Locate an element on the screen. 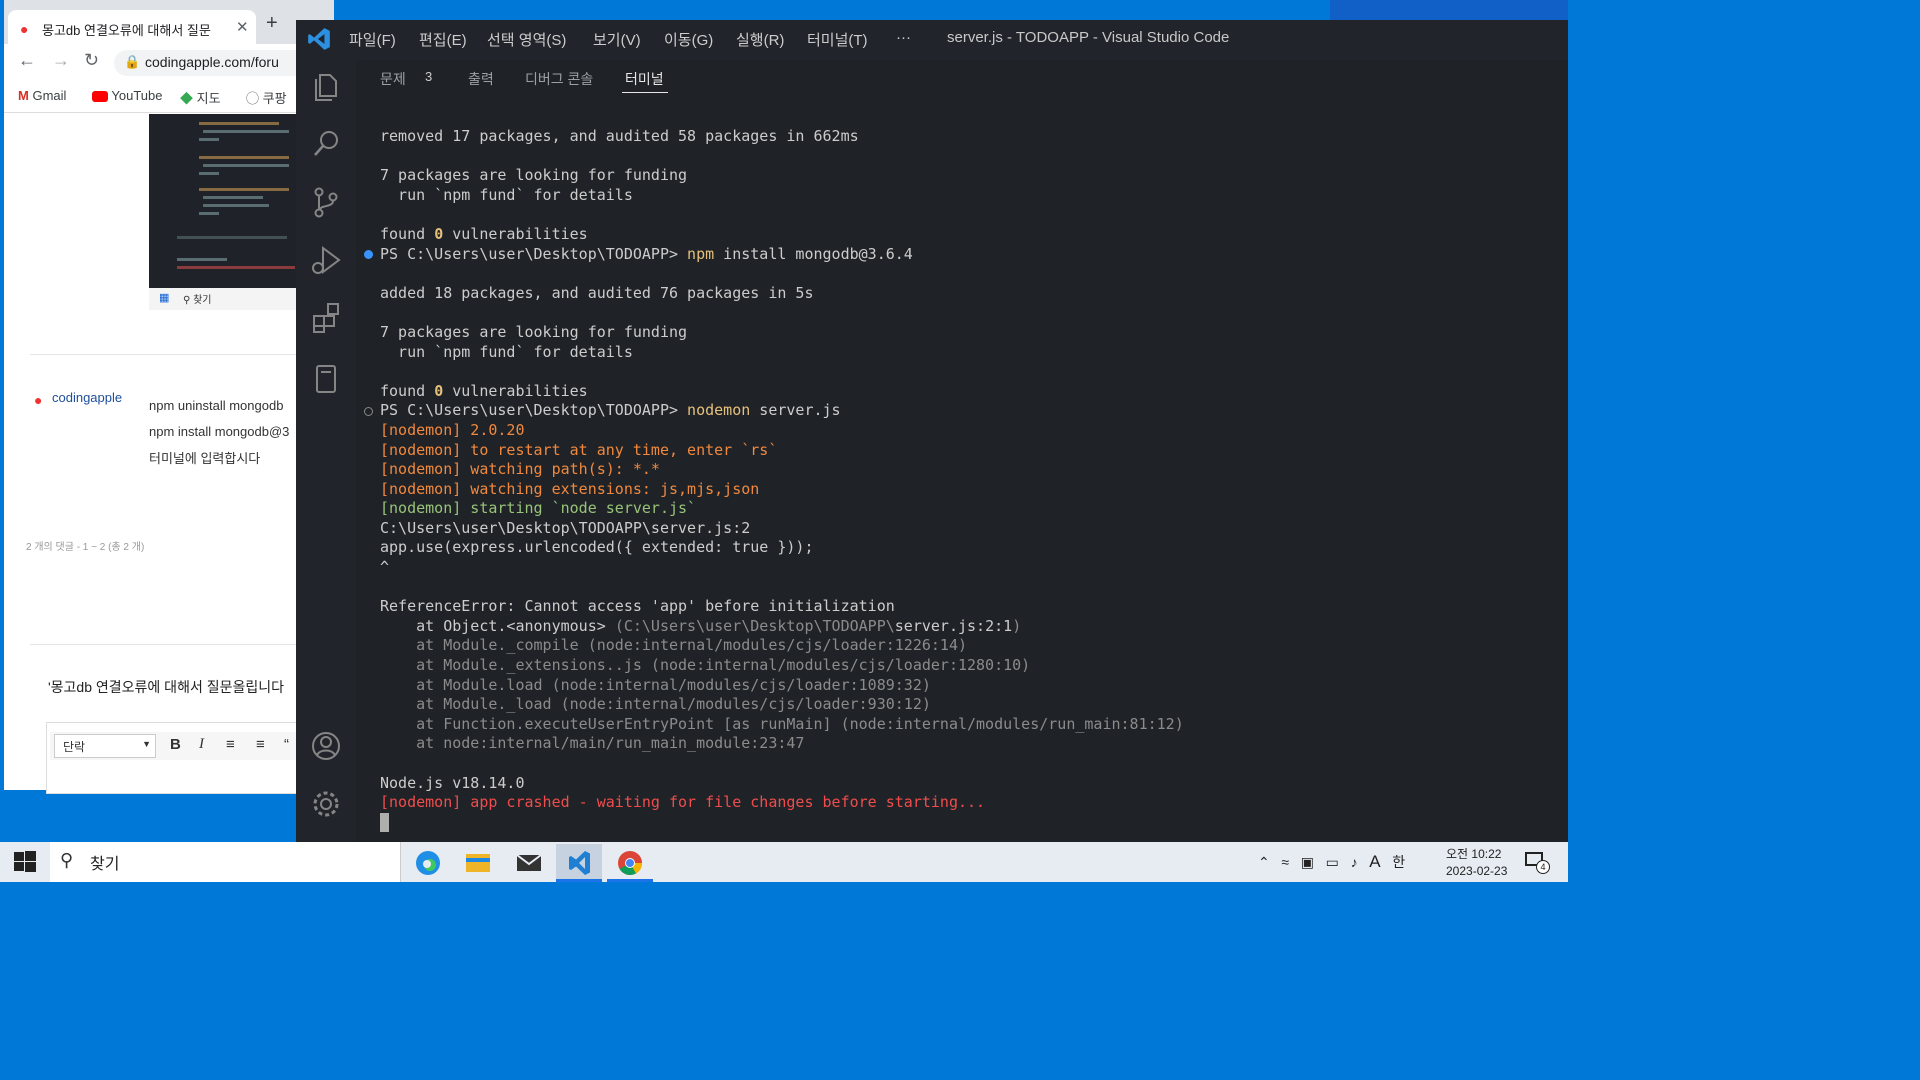 This screenshot has height=1080, width=1920. clock-time: 오전 10:22 is located at coordinates (1473, 853).